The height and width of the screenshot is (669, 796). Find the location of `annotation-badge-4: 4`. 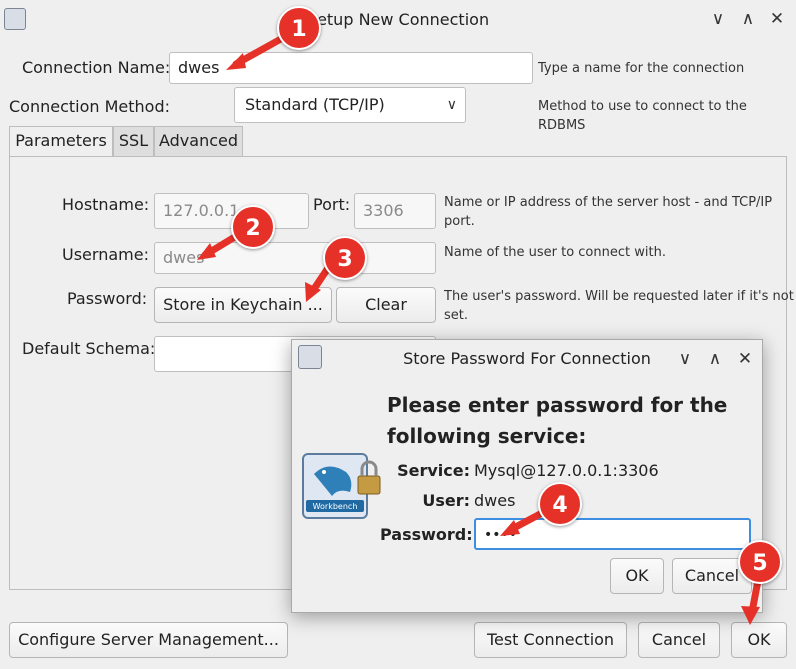

annotation-badge-4: 4 is located at coordinates (560, 504).